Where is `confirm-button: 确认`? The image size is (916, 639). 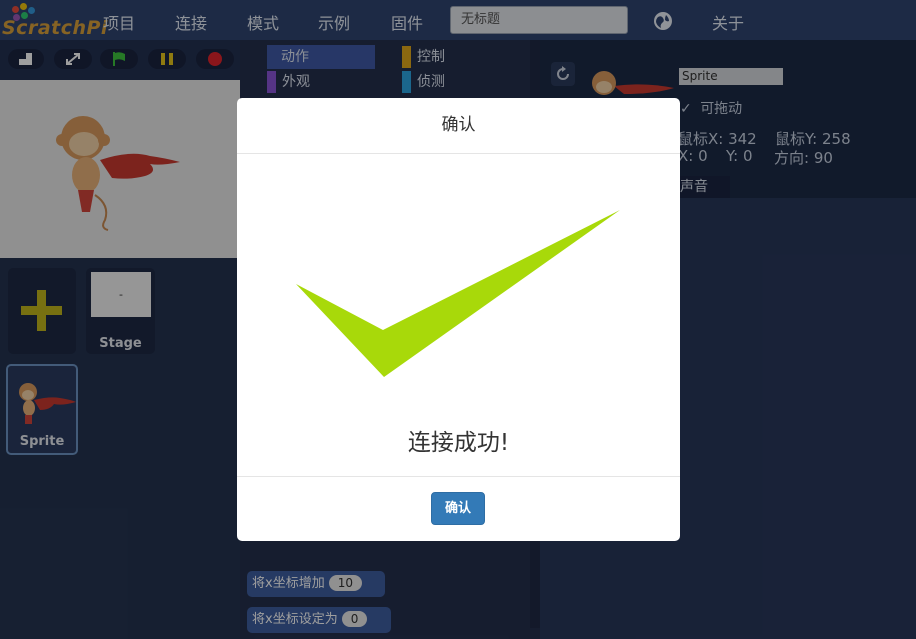
confirm-button: 确认 is located at coordinates (458, 508).